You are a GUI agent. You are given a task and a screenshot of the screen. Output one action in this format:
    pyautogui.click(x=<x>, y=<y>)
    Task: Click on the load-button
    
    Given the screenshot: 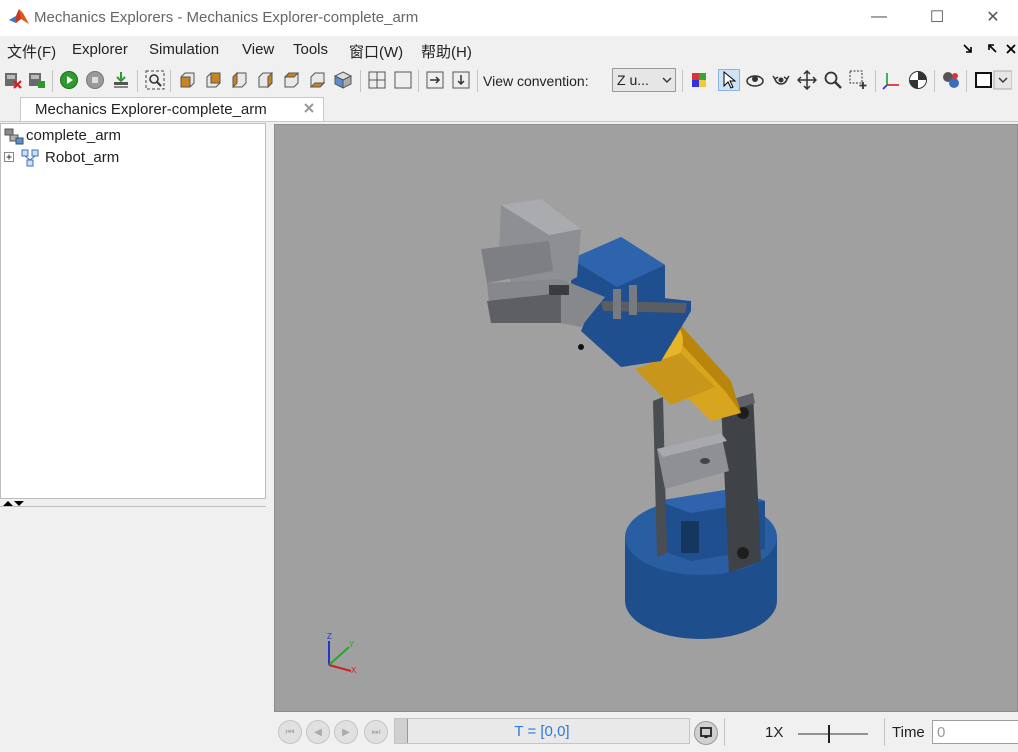 What is the action you would take?
    pyautogui.click(x=121, y=80)
    